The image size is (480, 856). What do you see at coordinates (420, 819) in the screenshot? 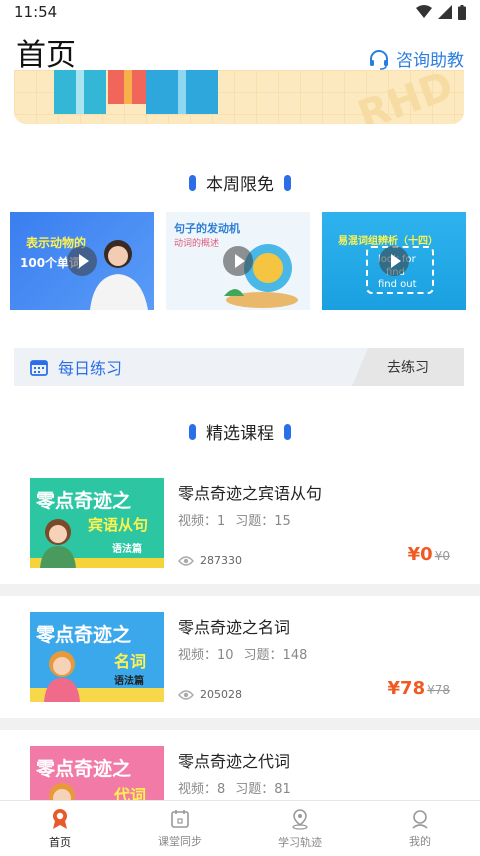
I see `user-icon` at bounding box center [420, 819].